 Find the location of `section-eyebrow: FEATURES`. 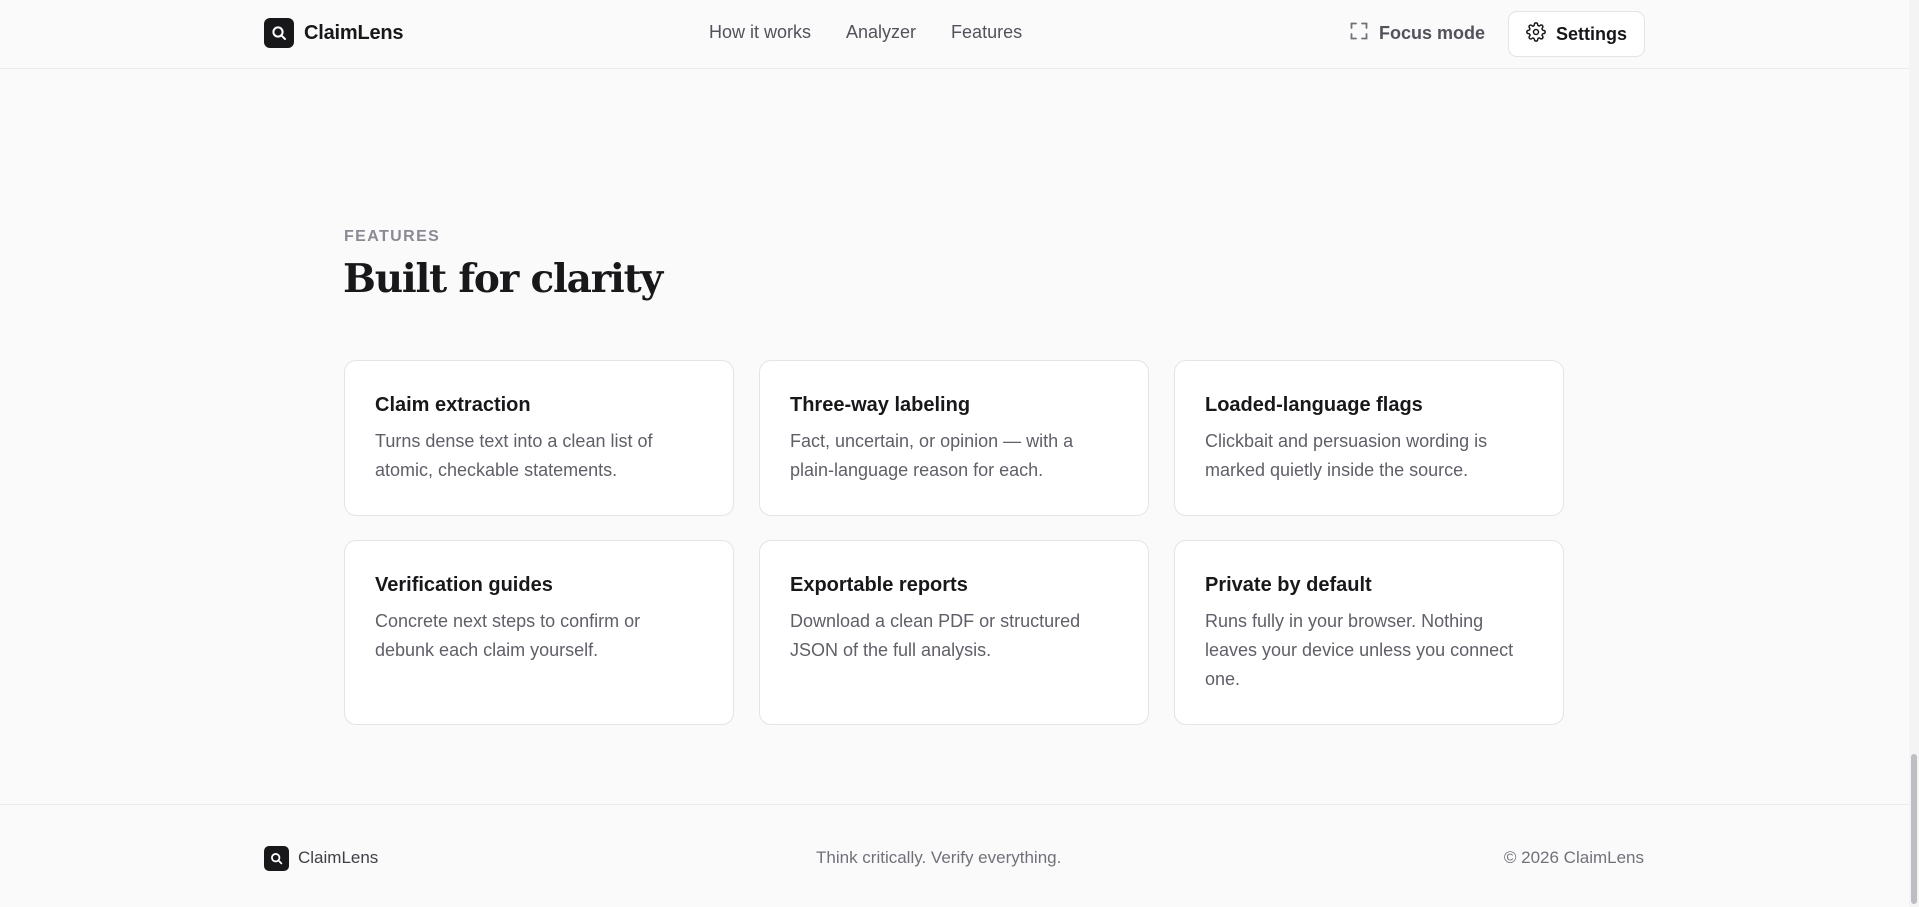

section-eyebrow: FEATURES is located at coordinates (392, 236).